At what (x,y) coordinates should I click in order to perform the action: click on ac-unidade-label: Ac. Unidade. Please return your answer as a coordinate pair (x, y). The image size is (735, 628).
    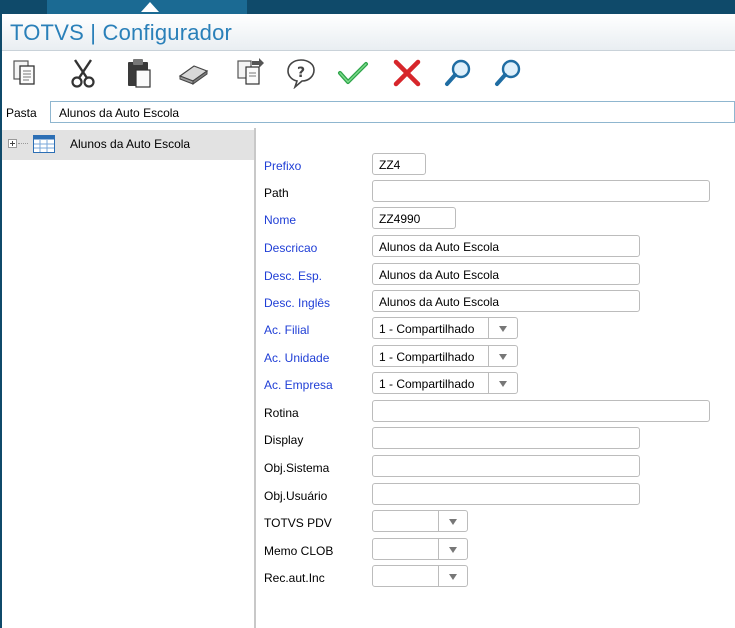
    Looking at the image, I should click on (297, 358).